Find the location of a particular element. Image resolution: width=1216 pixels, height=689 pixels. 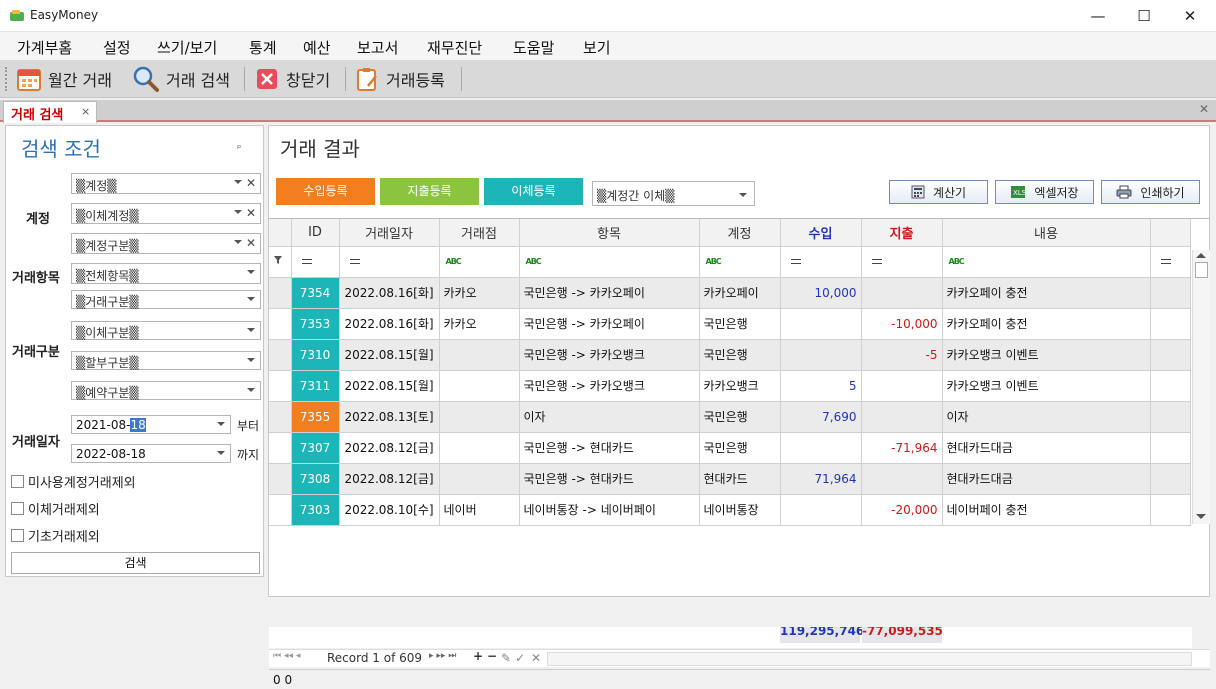

trade-type-combo: ▒거래구분▒ is located at coordinates (166, 299).